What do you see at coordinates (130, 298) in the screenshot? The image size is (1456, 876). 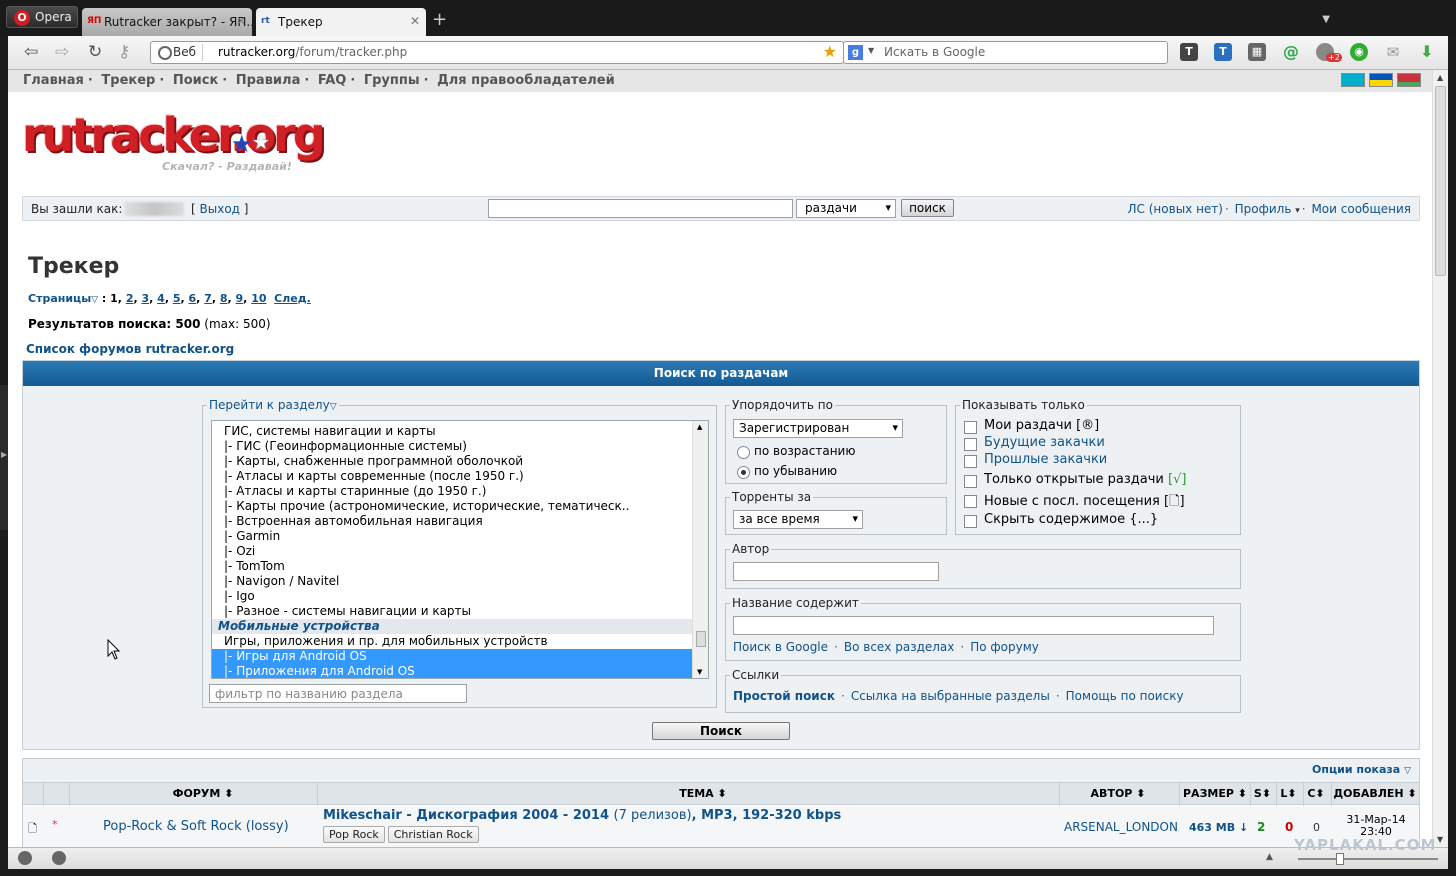 I see `page-link: 2` at bounding box center [130, 298].